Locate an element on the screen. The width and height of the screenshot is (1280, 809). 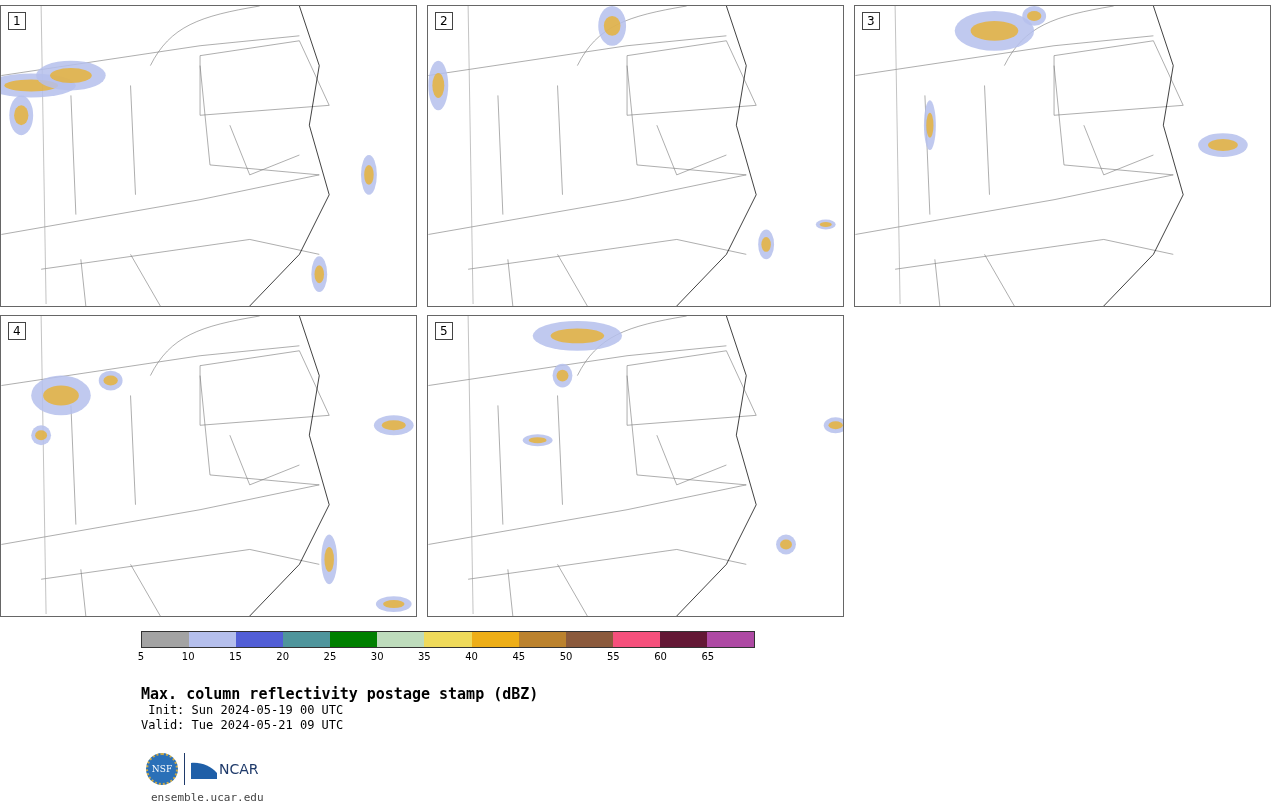
panel-number: 3 is located at coordinates (871, 21).